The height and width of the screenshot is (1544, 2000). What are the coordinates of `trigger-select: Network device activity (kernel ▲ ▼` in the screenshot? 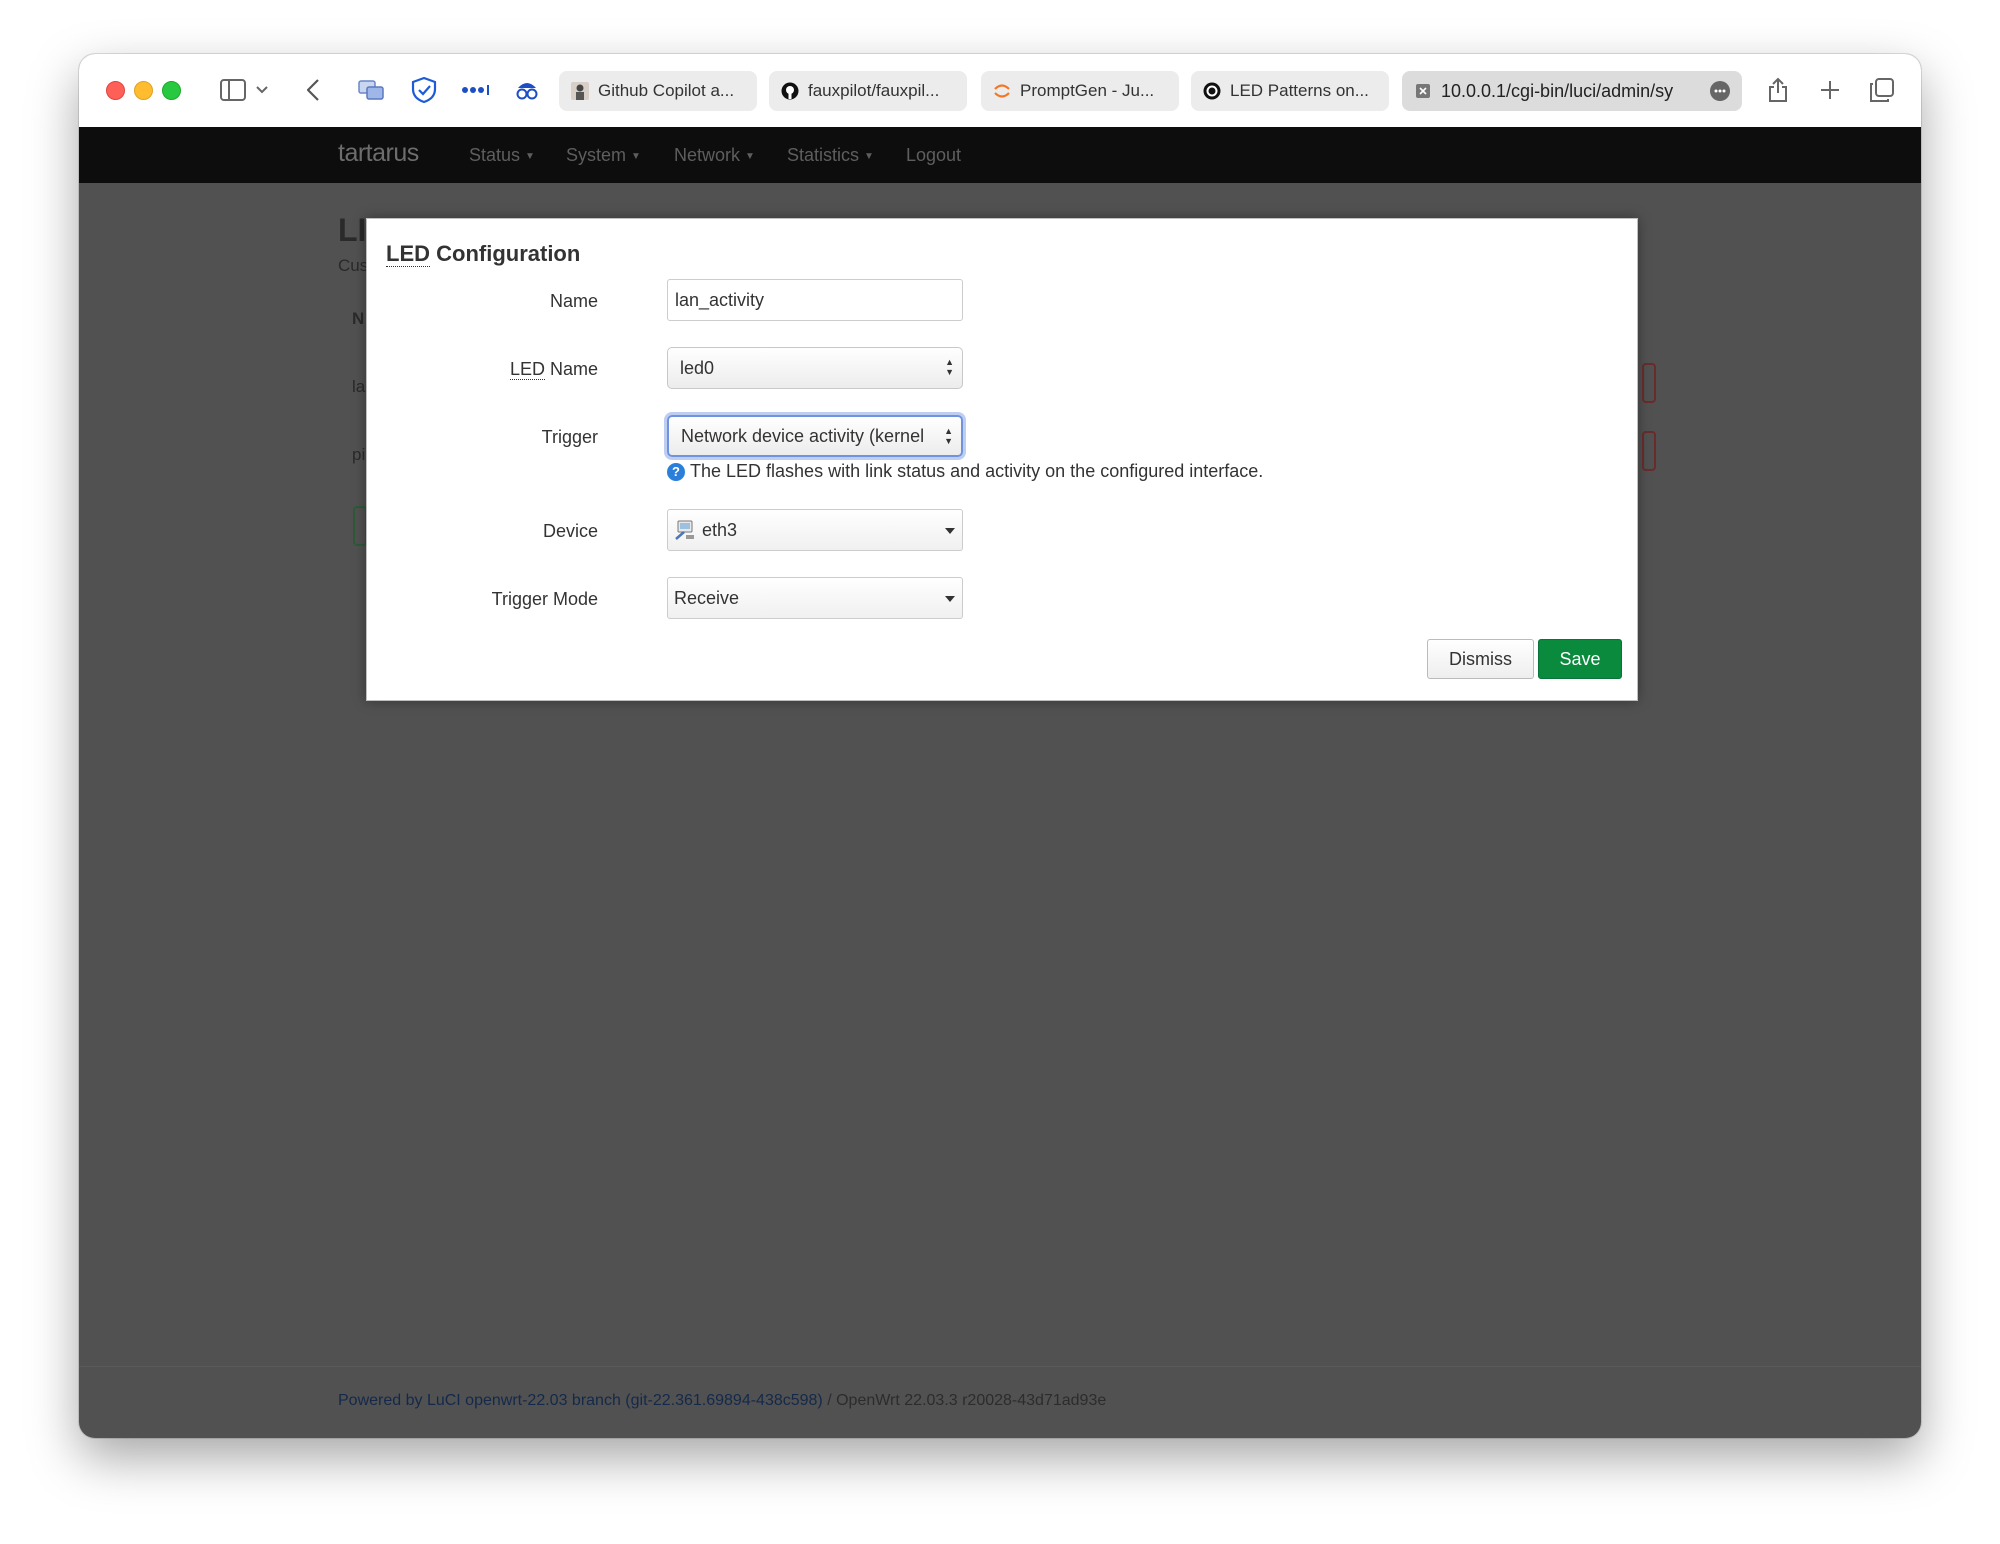 It's located at (815, 436).